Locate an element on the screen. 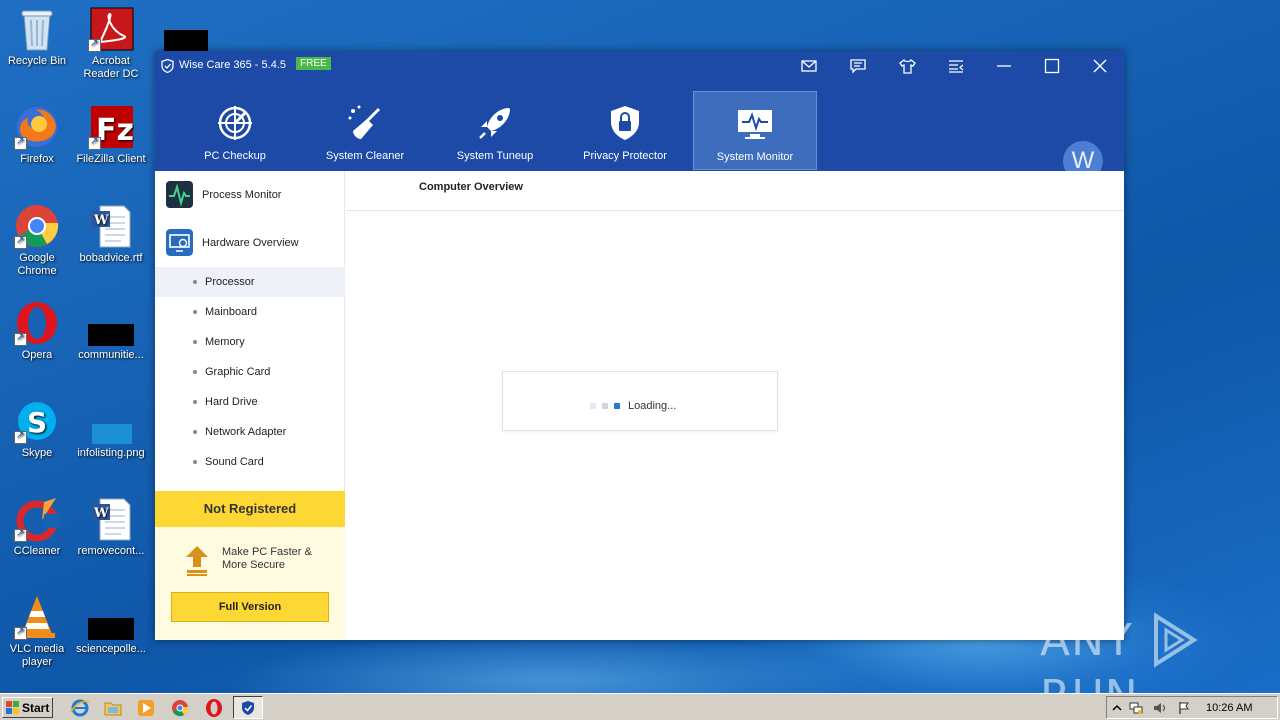 The width and height of the screenshot is (1280, 720). desktop-icon-ccleaner: CCleaner is located at coordinates (37, 527).